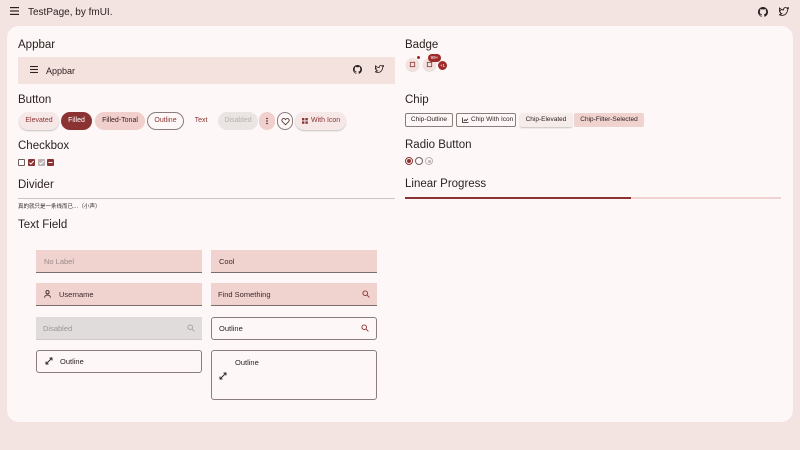 This screenshot has width=800, height=450. What do you see at coordinates (238, 121) in the screenshot?
I see `disabled-button: Disabled` at bounding box center [238, 121].